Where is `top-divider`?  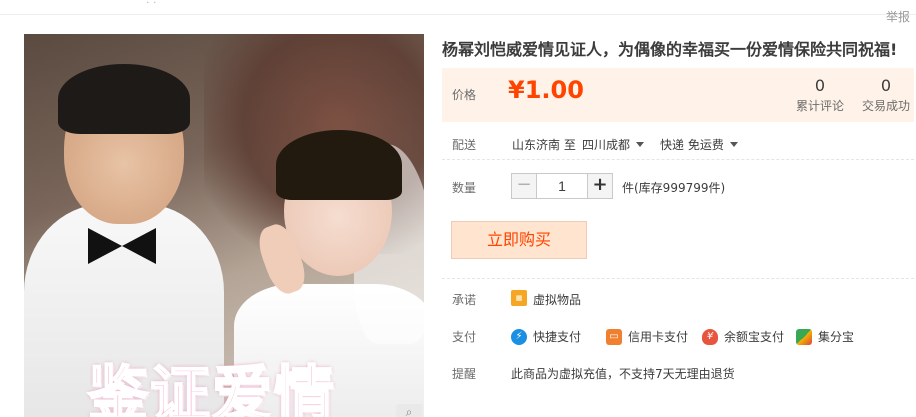 top-divider is located at coordinates (458, 14).